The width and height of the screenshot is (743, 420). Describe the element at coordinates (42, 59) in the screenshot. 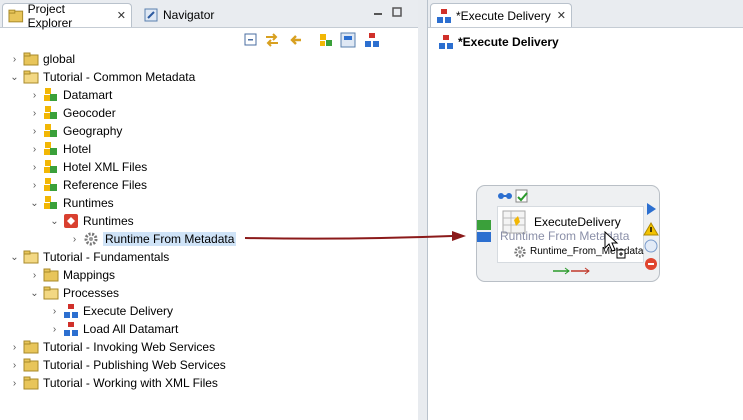

I see `tree-item: › global` at that location.